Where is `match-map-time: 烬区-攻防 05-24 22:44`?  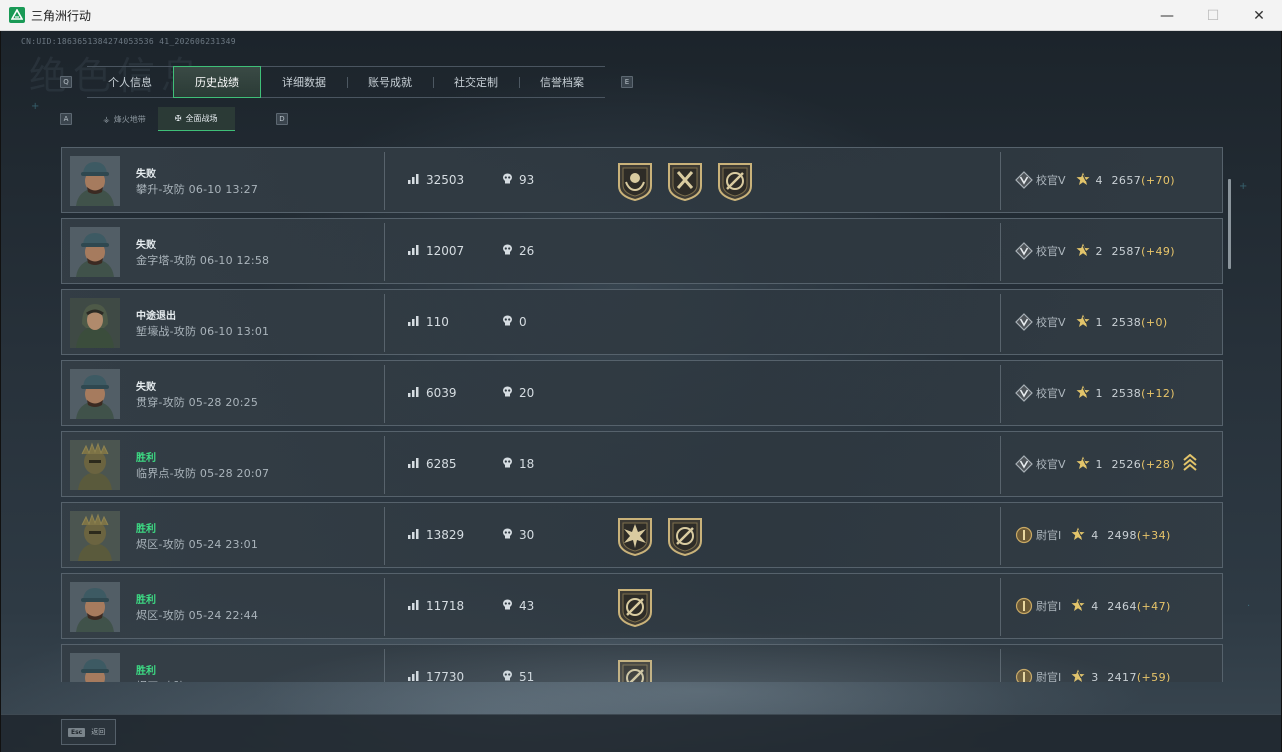
match-map-time: 烬区-攻防 05-24 22:44 is located at coordinates (197, 615).